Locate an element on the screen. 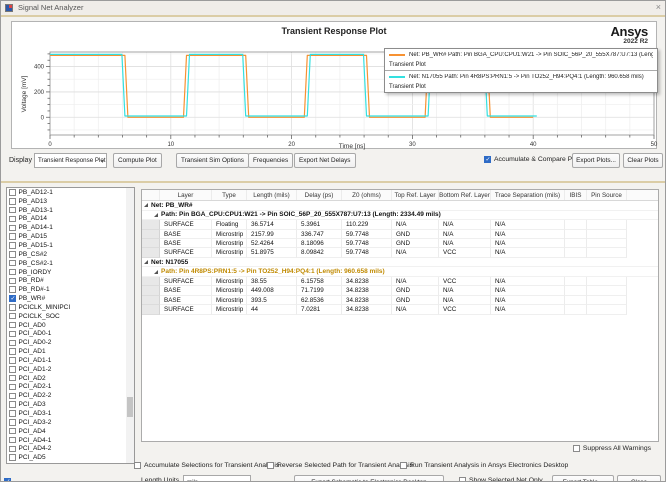  accumulate-compare-checkbox: Accumulate & Compare Plots is located at coordinates (533, 159).